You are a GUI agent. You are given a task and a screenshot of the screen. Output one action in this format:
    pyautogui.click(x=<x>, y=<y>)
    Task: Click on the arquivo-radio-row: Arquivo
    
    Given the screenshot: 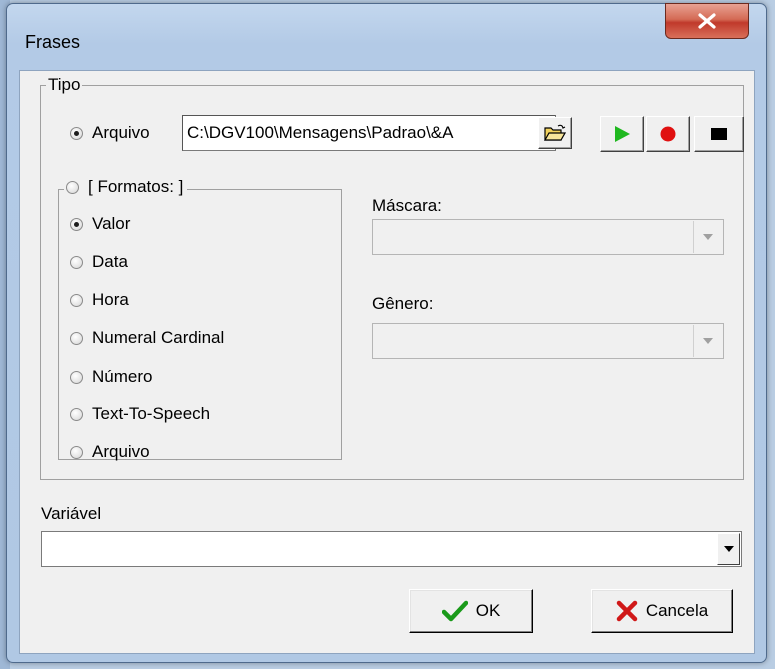 What is the action you would take?
    pyautogui.click(x=110, y=133)
    